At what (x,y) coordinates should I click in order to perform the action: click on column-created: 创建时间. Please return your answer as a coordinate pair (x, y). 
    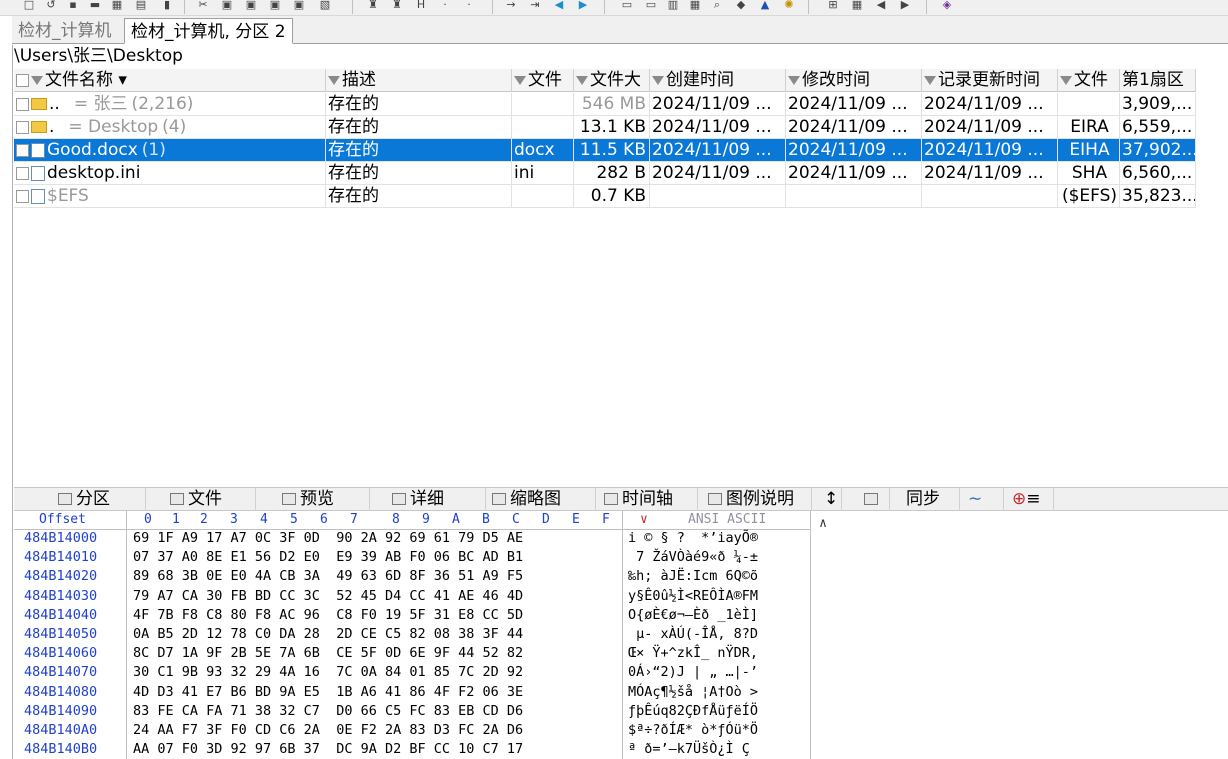
    Looking at the image, I should click on (718, 80).